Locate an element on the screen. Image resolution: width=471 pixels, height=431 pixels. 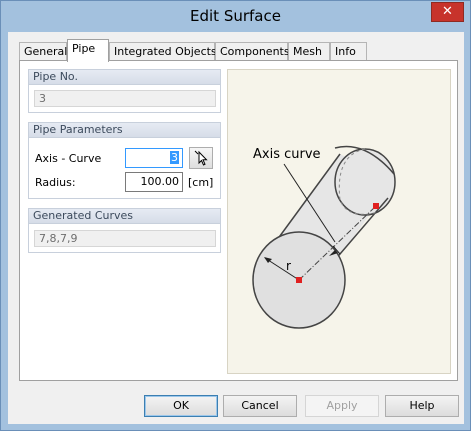
pipe-parameters-header: Pipe Parameters is located at coordinates (124, 130).